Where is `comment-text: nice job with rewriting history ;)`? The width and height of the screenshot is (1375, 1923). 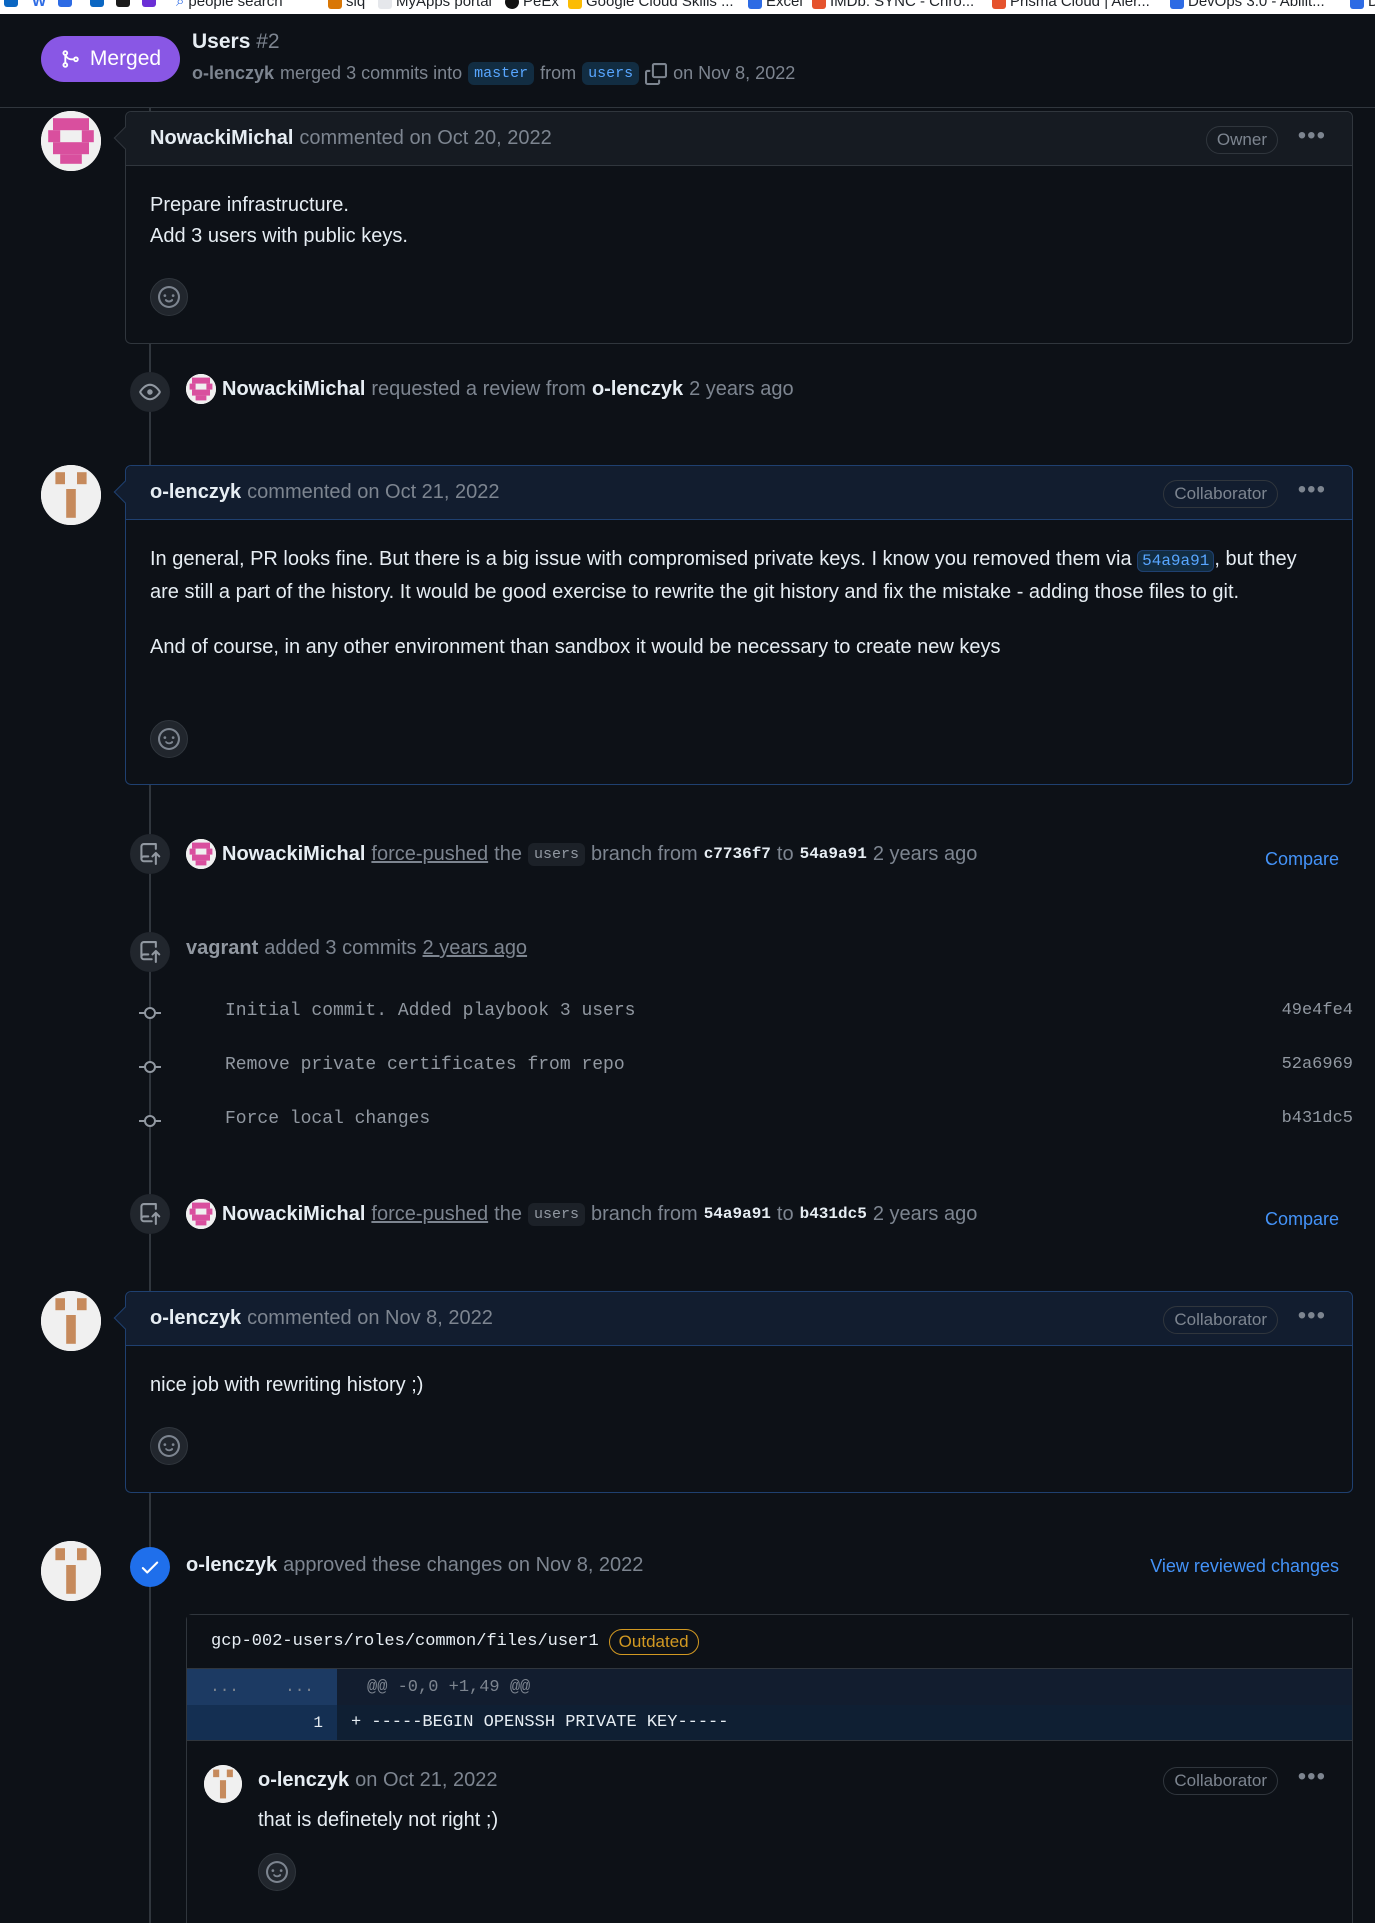
comment-text: nice job with rewriting history ;) is located at coordinates (287, 1385).